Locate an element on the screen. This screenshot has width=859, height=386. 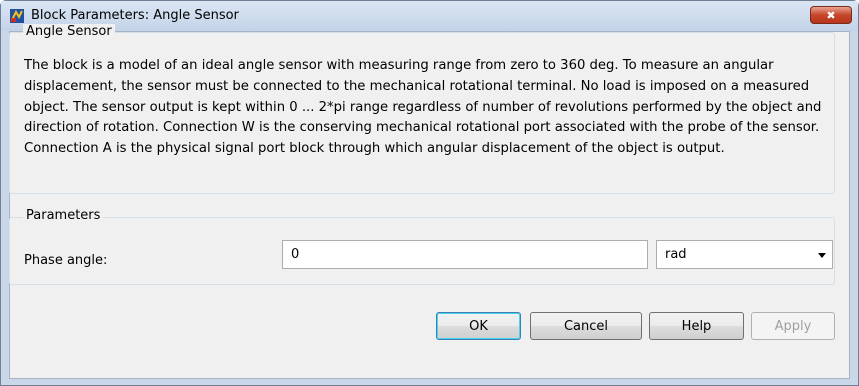
close-button: ✖ is located at coordinates (831, 15).